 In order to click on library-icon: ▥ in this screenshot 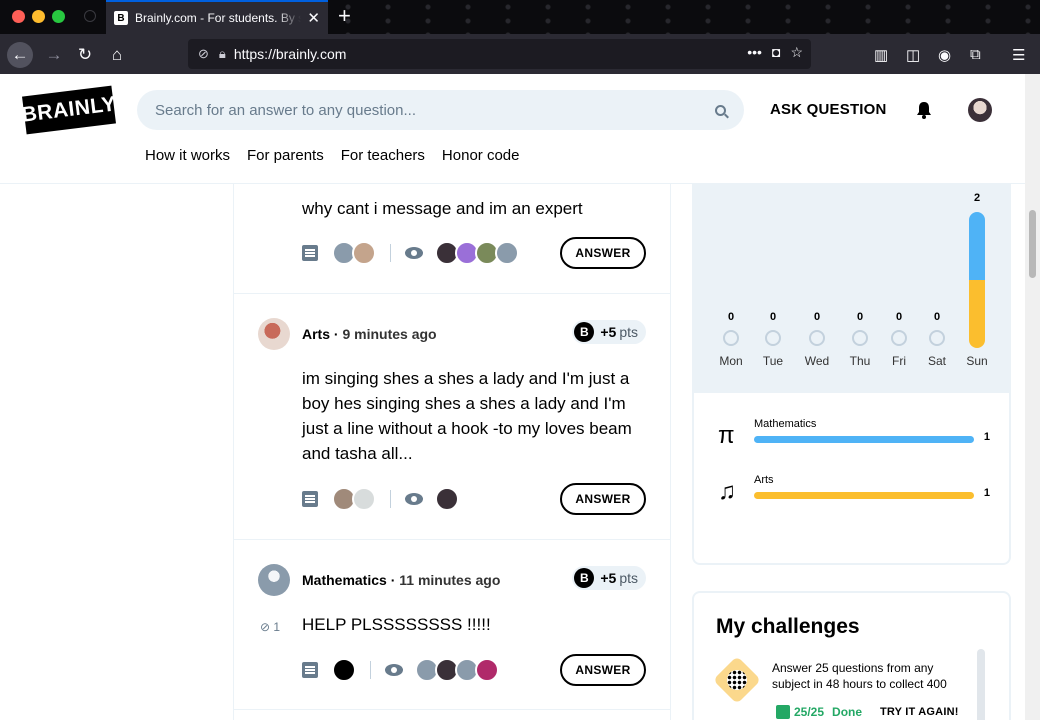, I will do `click(881, 55)`.